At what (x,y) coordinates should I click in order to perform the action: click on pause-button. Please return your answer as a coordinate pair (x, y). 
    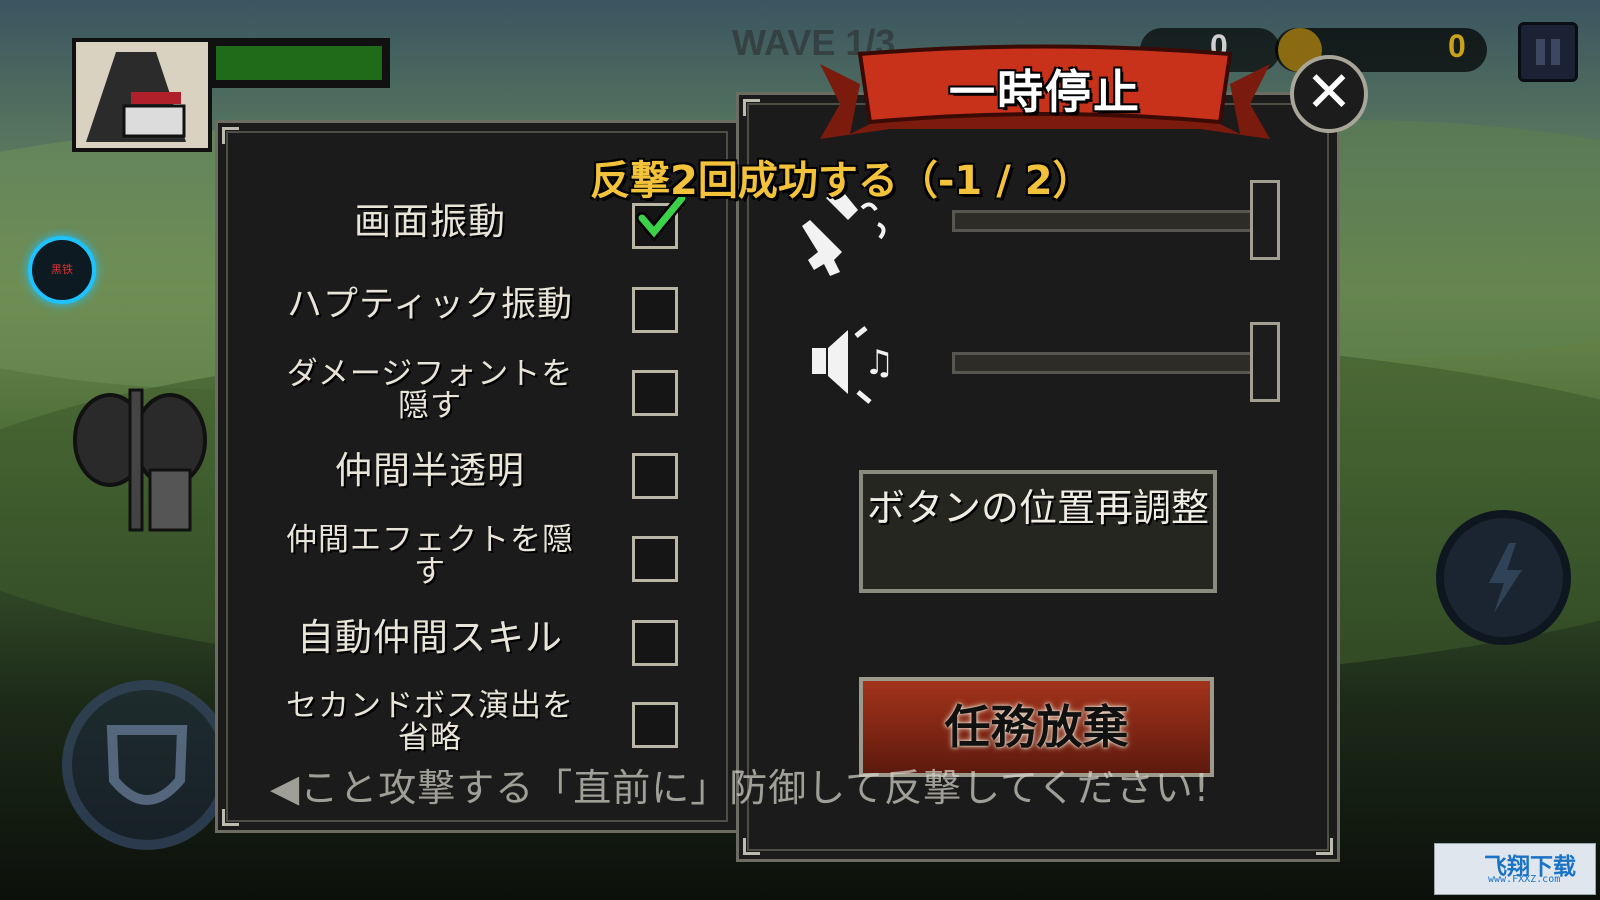
    Looking at the image, I should click on (1548, 52).